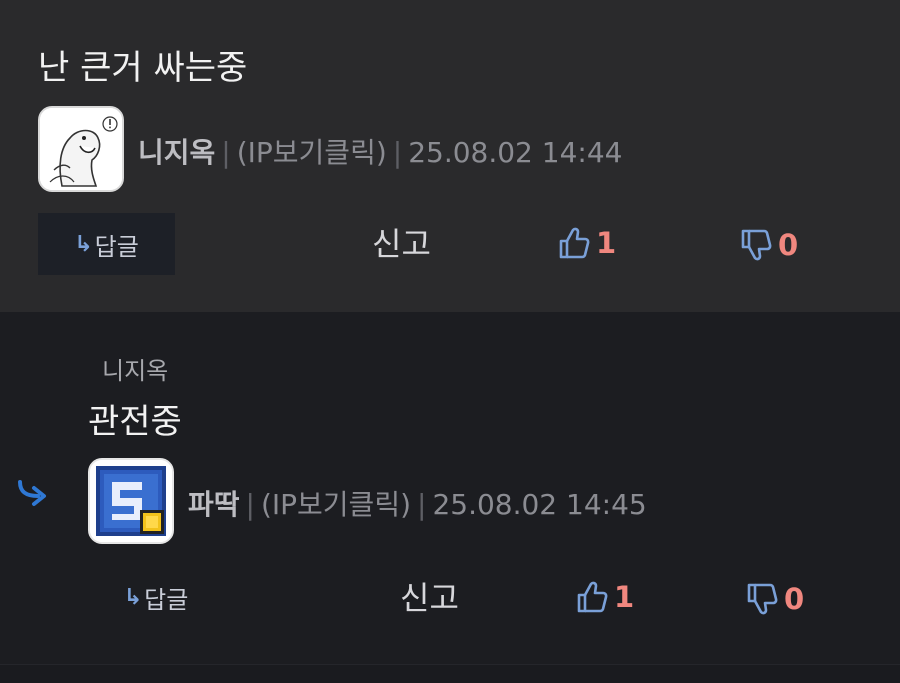 The width and height of the screenshot is (900, 683). Describe the element at coordinates (539, 504) in the screenshot. I see `timestamp: 25.08.02 14:45` at that location.